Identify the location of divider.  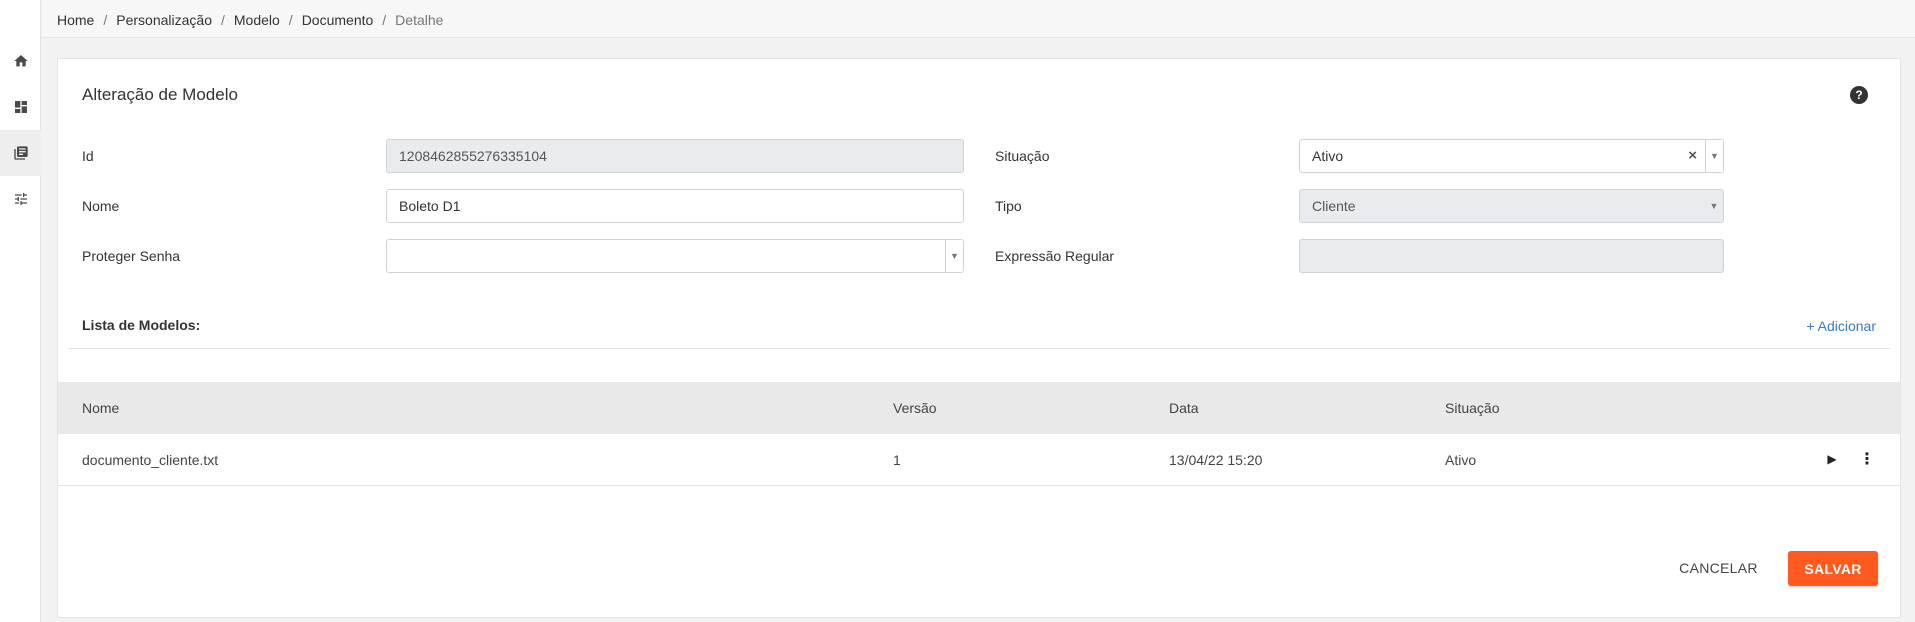
(979, 348).